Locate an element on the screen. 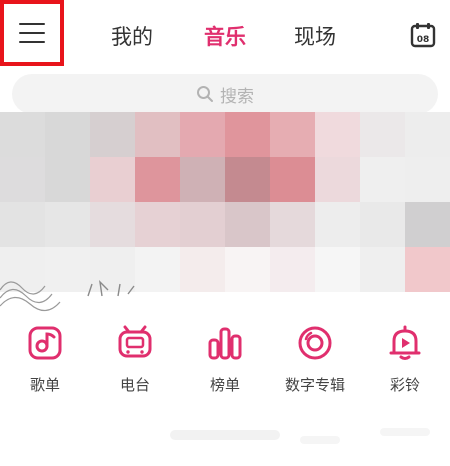 The image size is (450, 466). playlist-icon is located at coordinates (45, 343).